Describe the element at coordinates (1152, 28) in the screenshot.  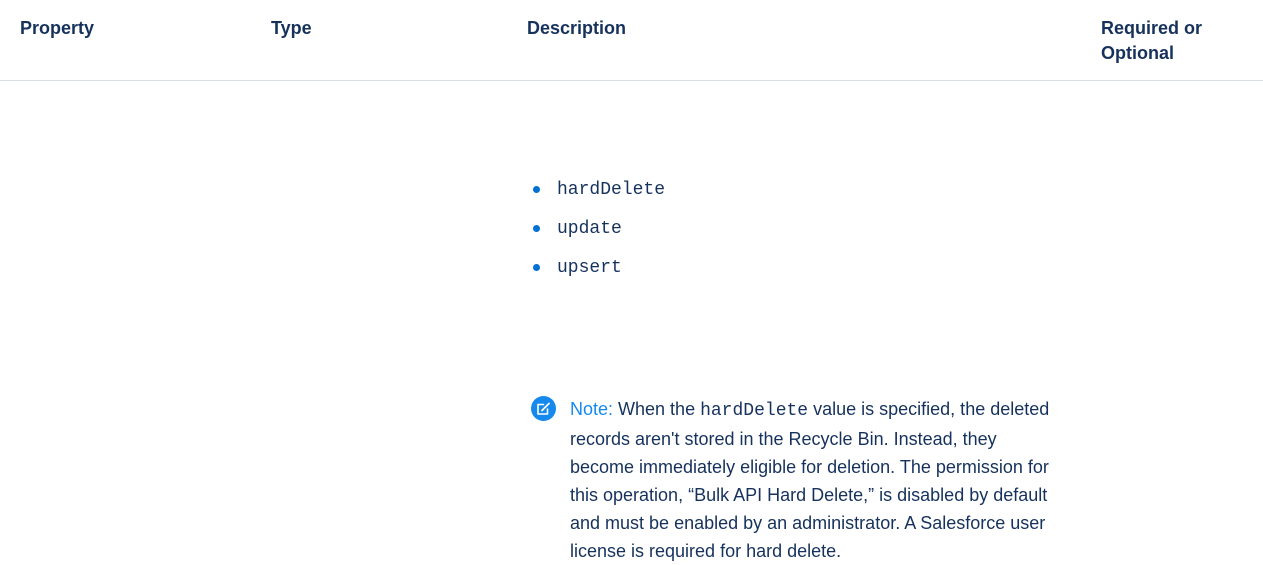
I see `header-required-line1: Required or` at that location.